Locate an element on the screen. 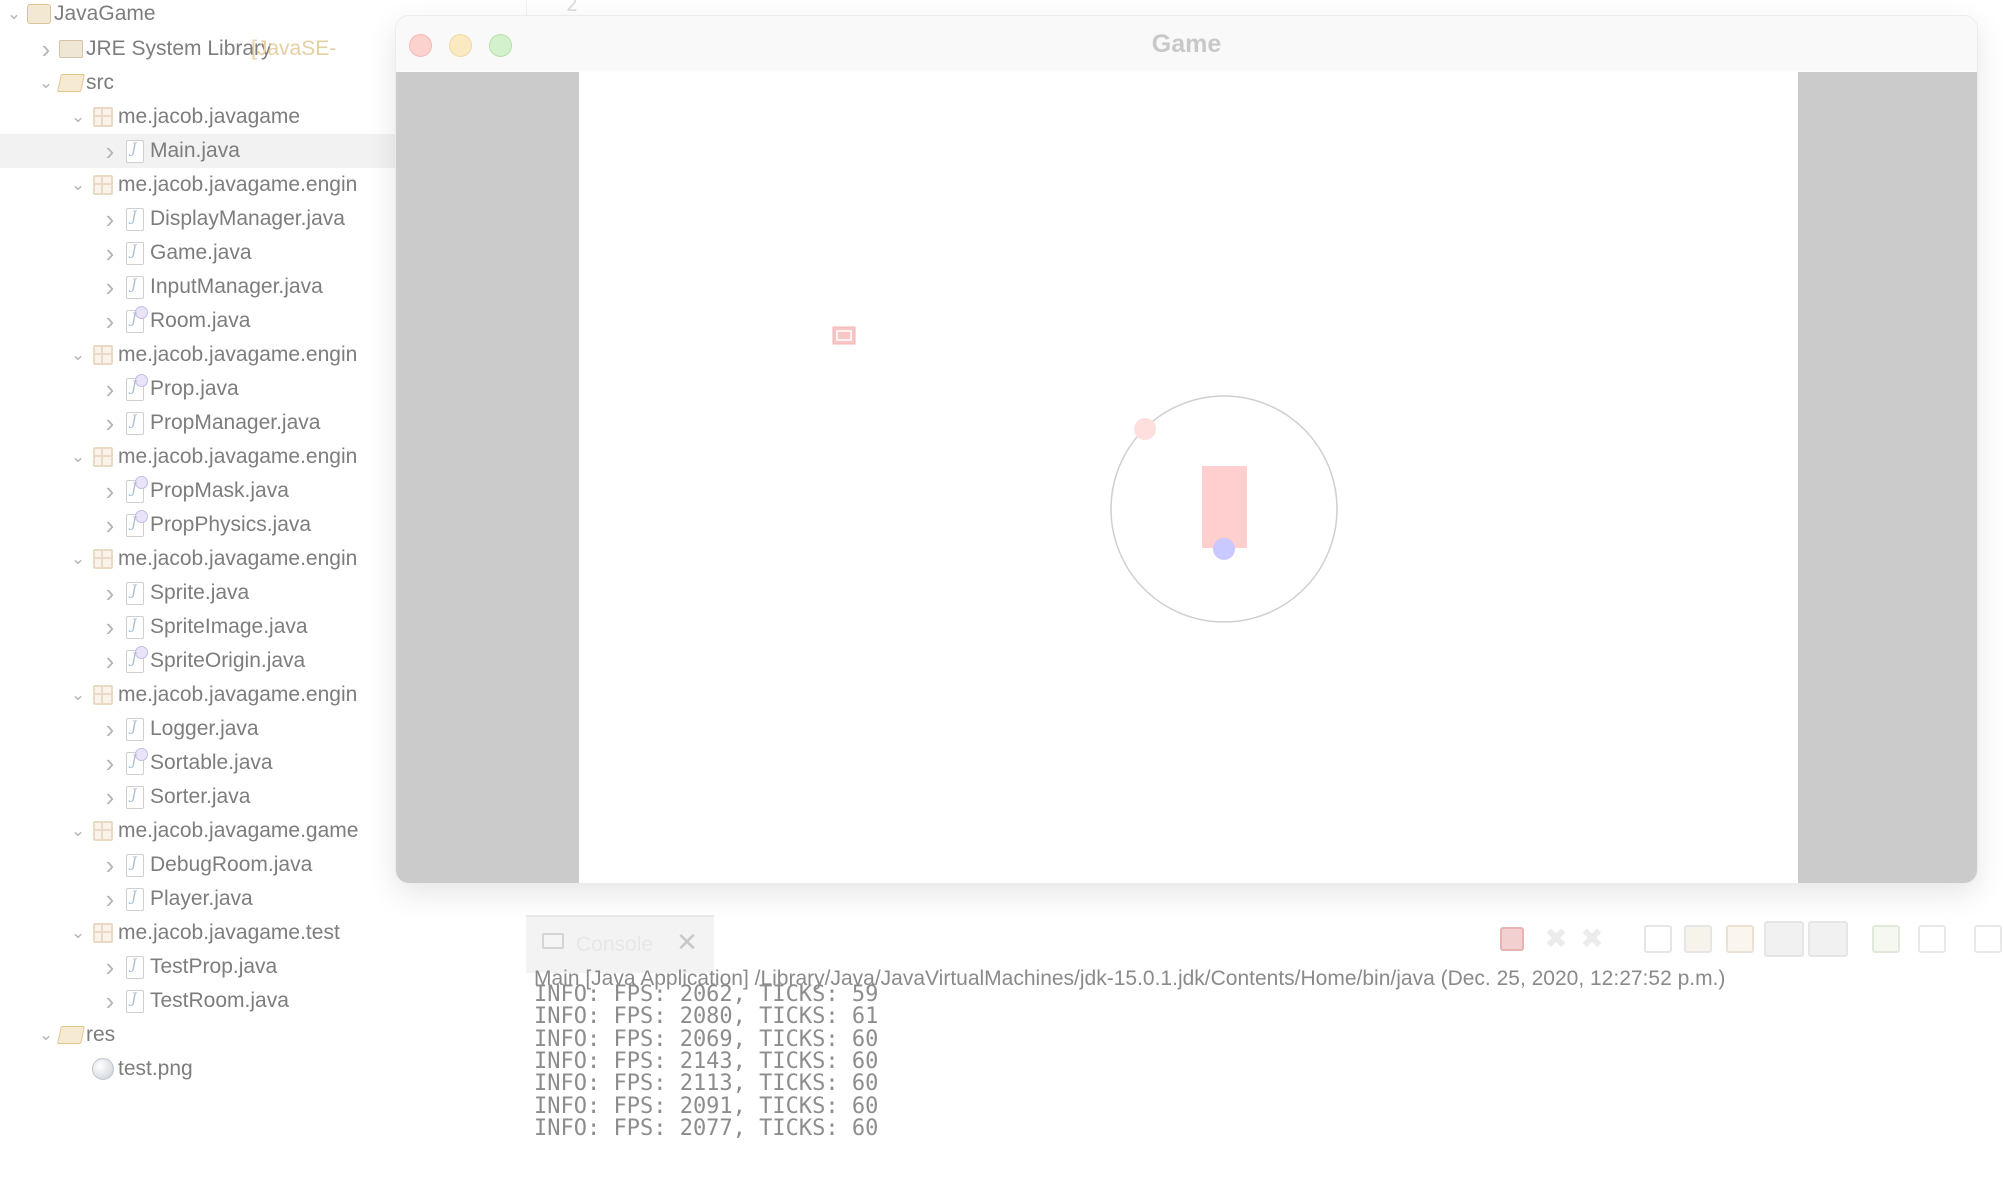  clear-console-icon is located at coordinates (1658, 939).